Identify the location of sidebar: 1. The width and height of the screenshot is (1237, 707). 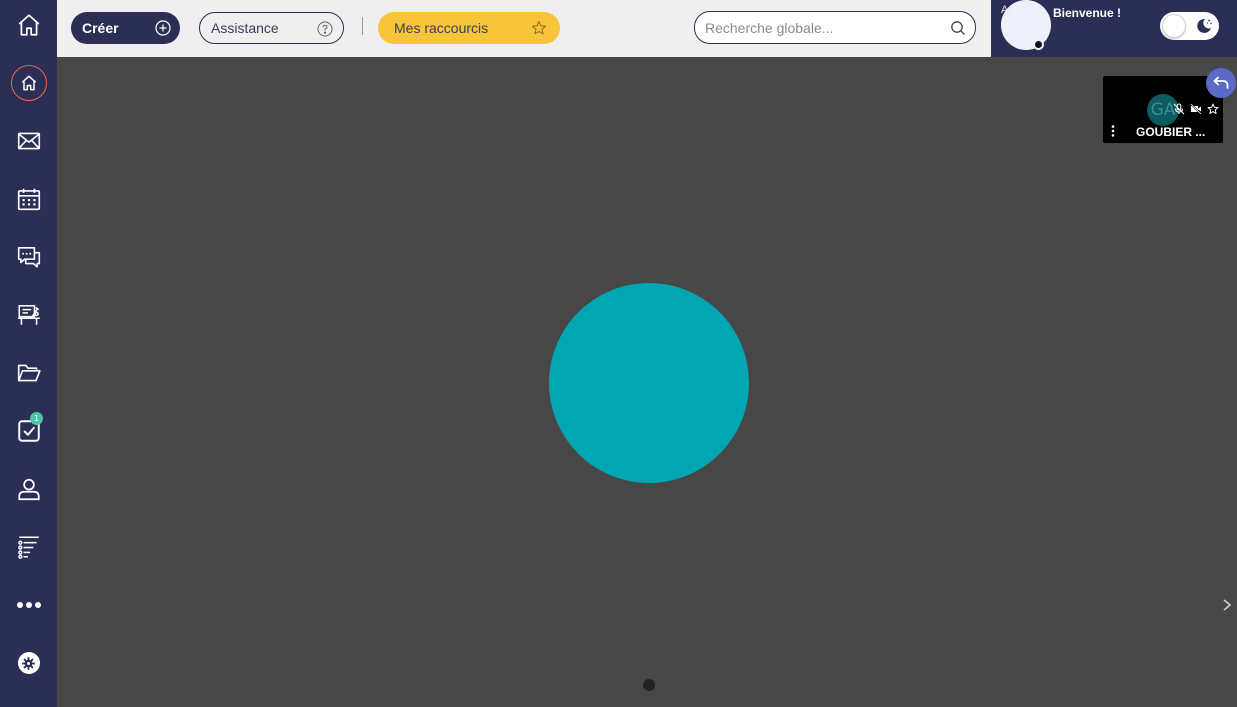
(28, 353).